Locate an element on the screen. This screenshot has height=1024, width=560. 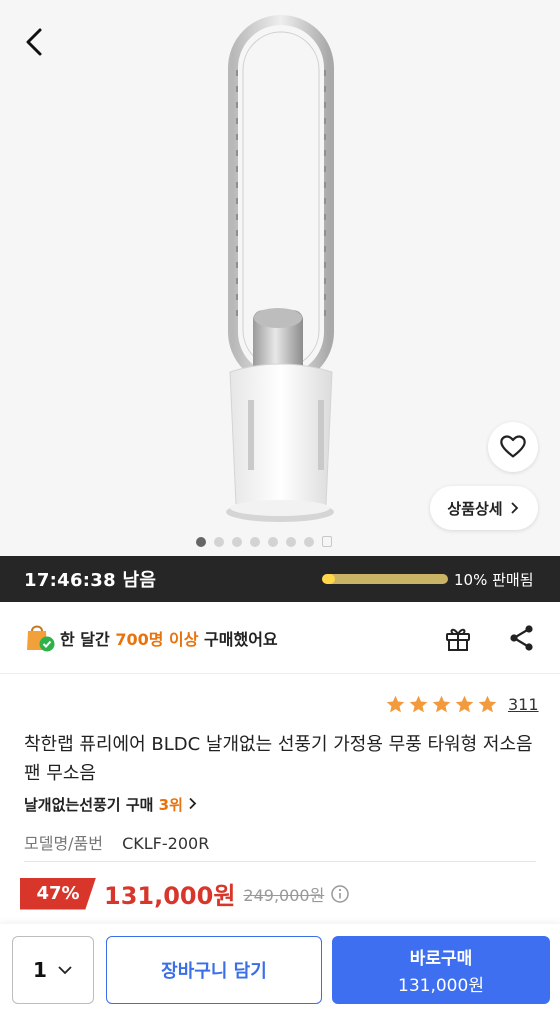
sale-price: 131,000원 is located at coordinates (170, 896).